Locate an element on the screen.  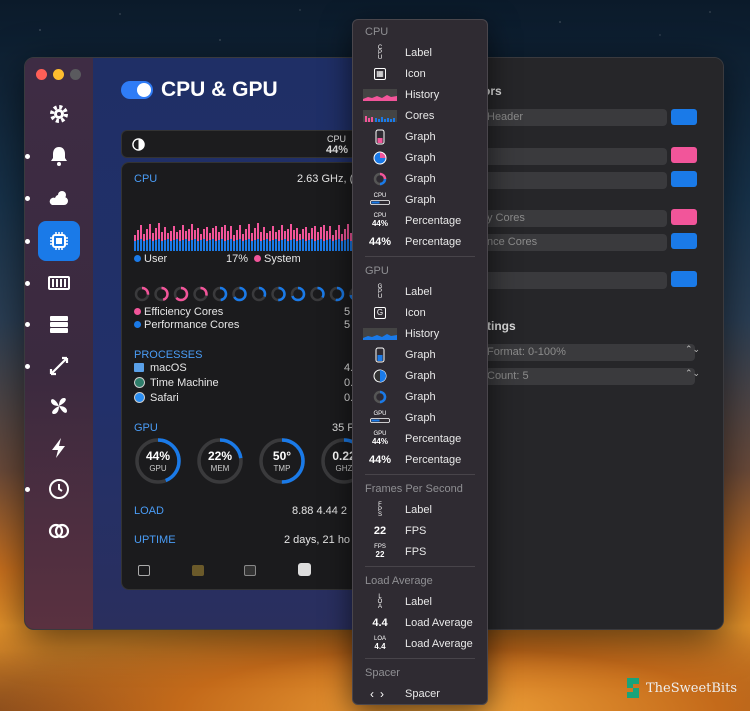
menu-item: L O A Label is located at coordinates (422, 602).